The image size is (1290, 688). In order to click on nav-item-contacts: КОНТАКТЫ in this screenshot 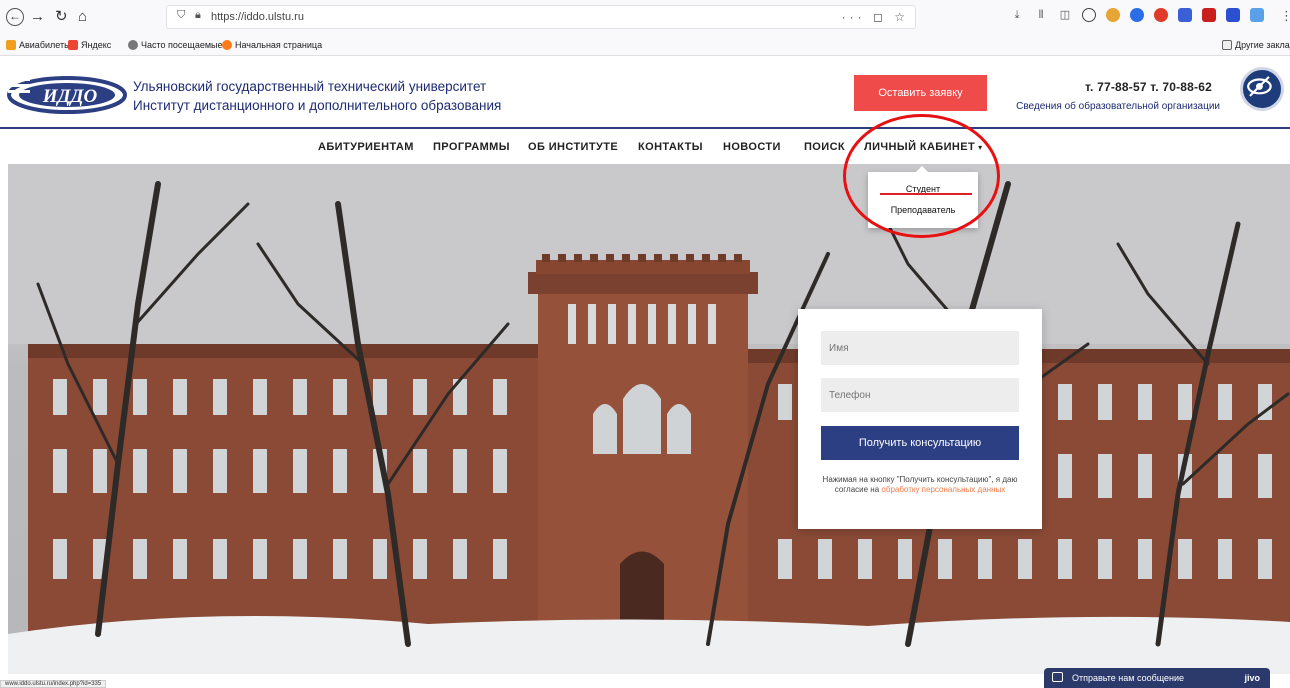, I will do `click(670, 147)`.